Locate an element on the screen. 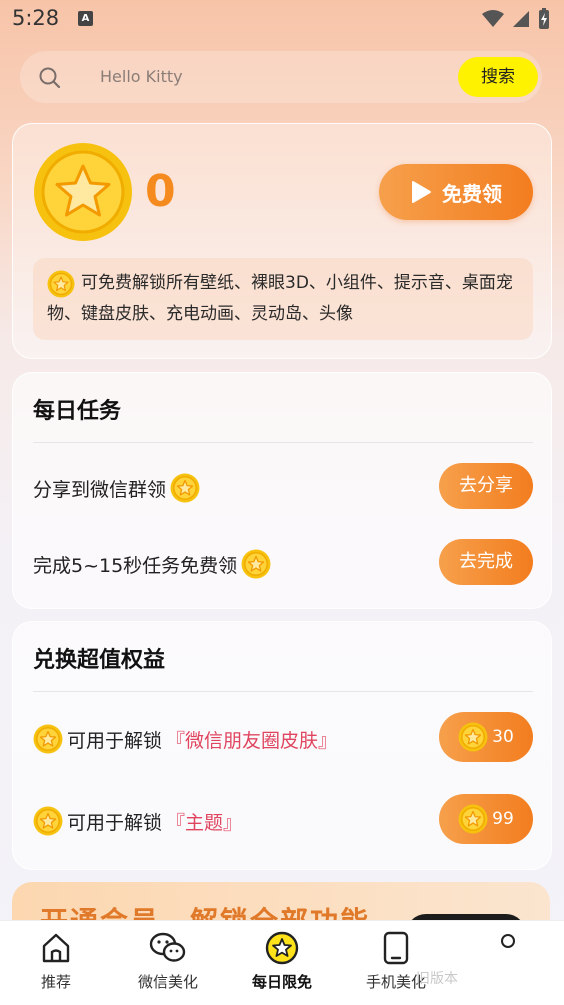 The image size is (564, 1005). circle-icon is located at coordinates (508, 941).